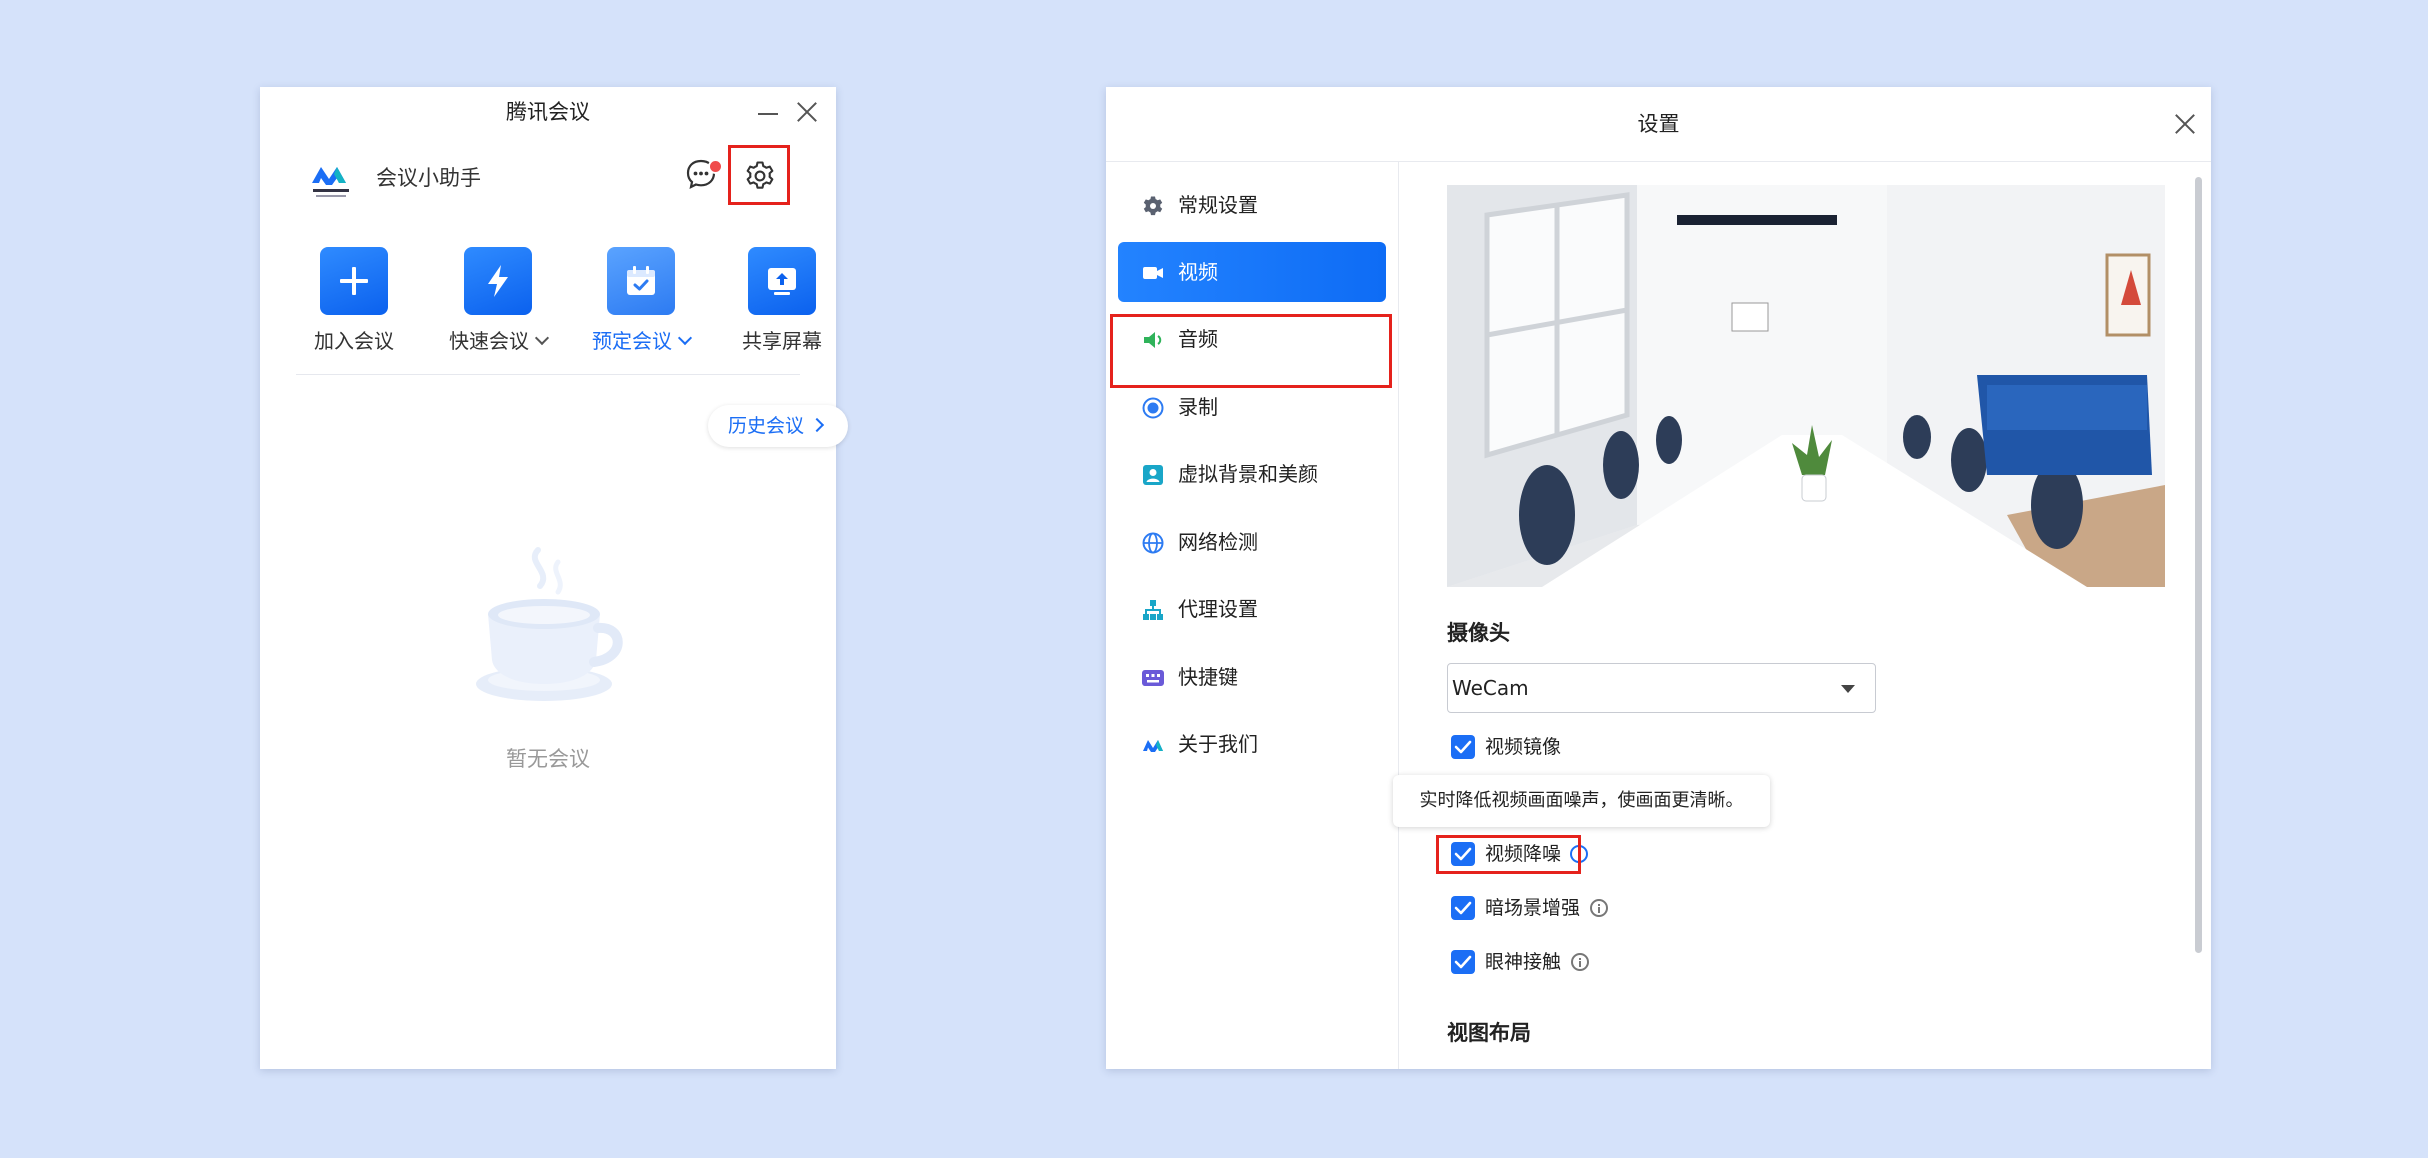 This screenshot has height=1158, width=2428. Describe the element at coordinates (1153, 273) in the screenshot. I see `video-camera-icon` at that location.